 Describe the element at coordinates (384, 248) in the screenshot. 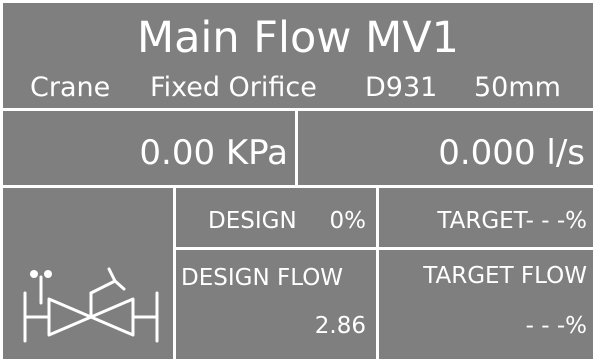

I see `status-row-divider` at that location.